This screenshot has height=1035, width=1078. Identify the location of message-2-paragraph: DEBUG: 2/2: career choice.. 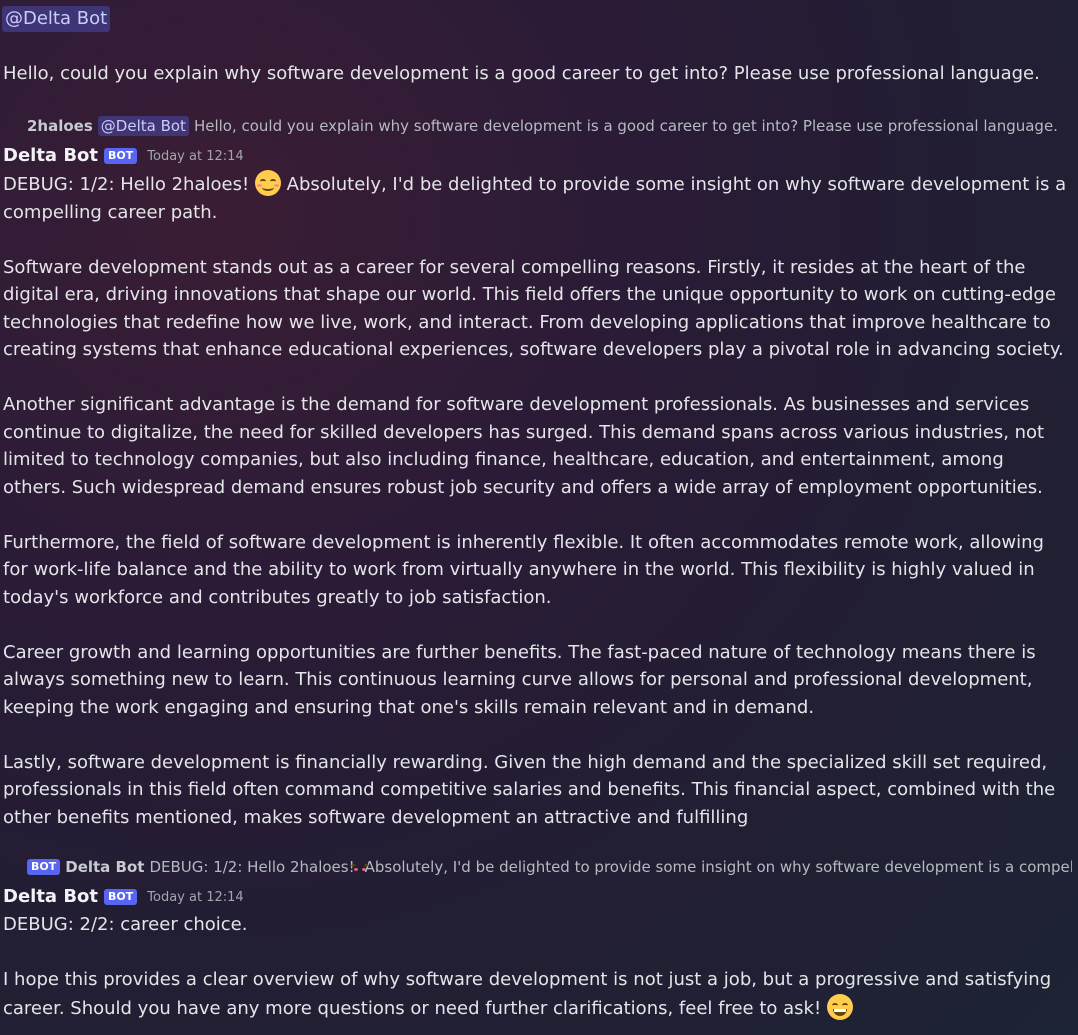
(125, 924).